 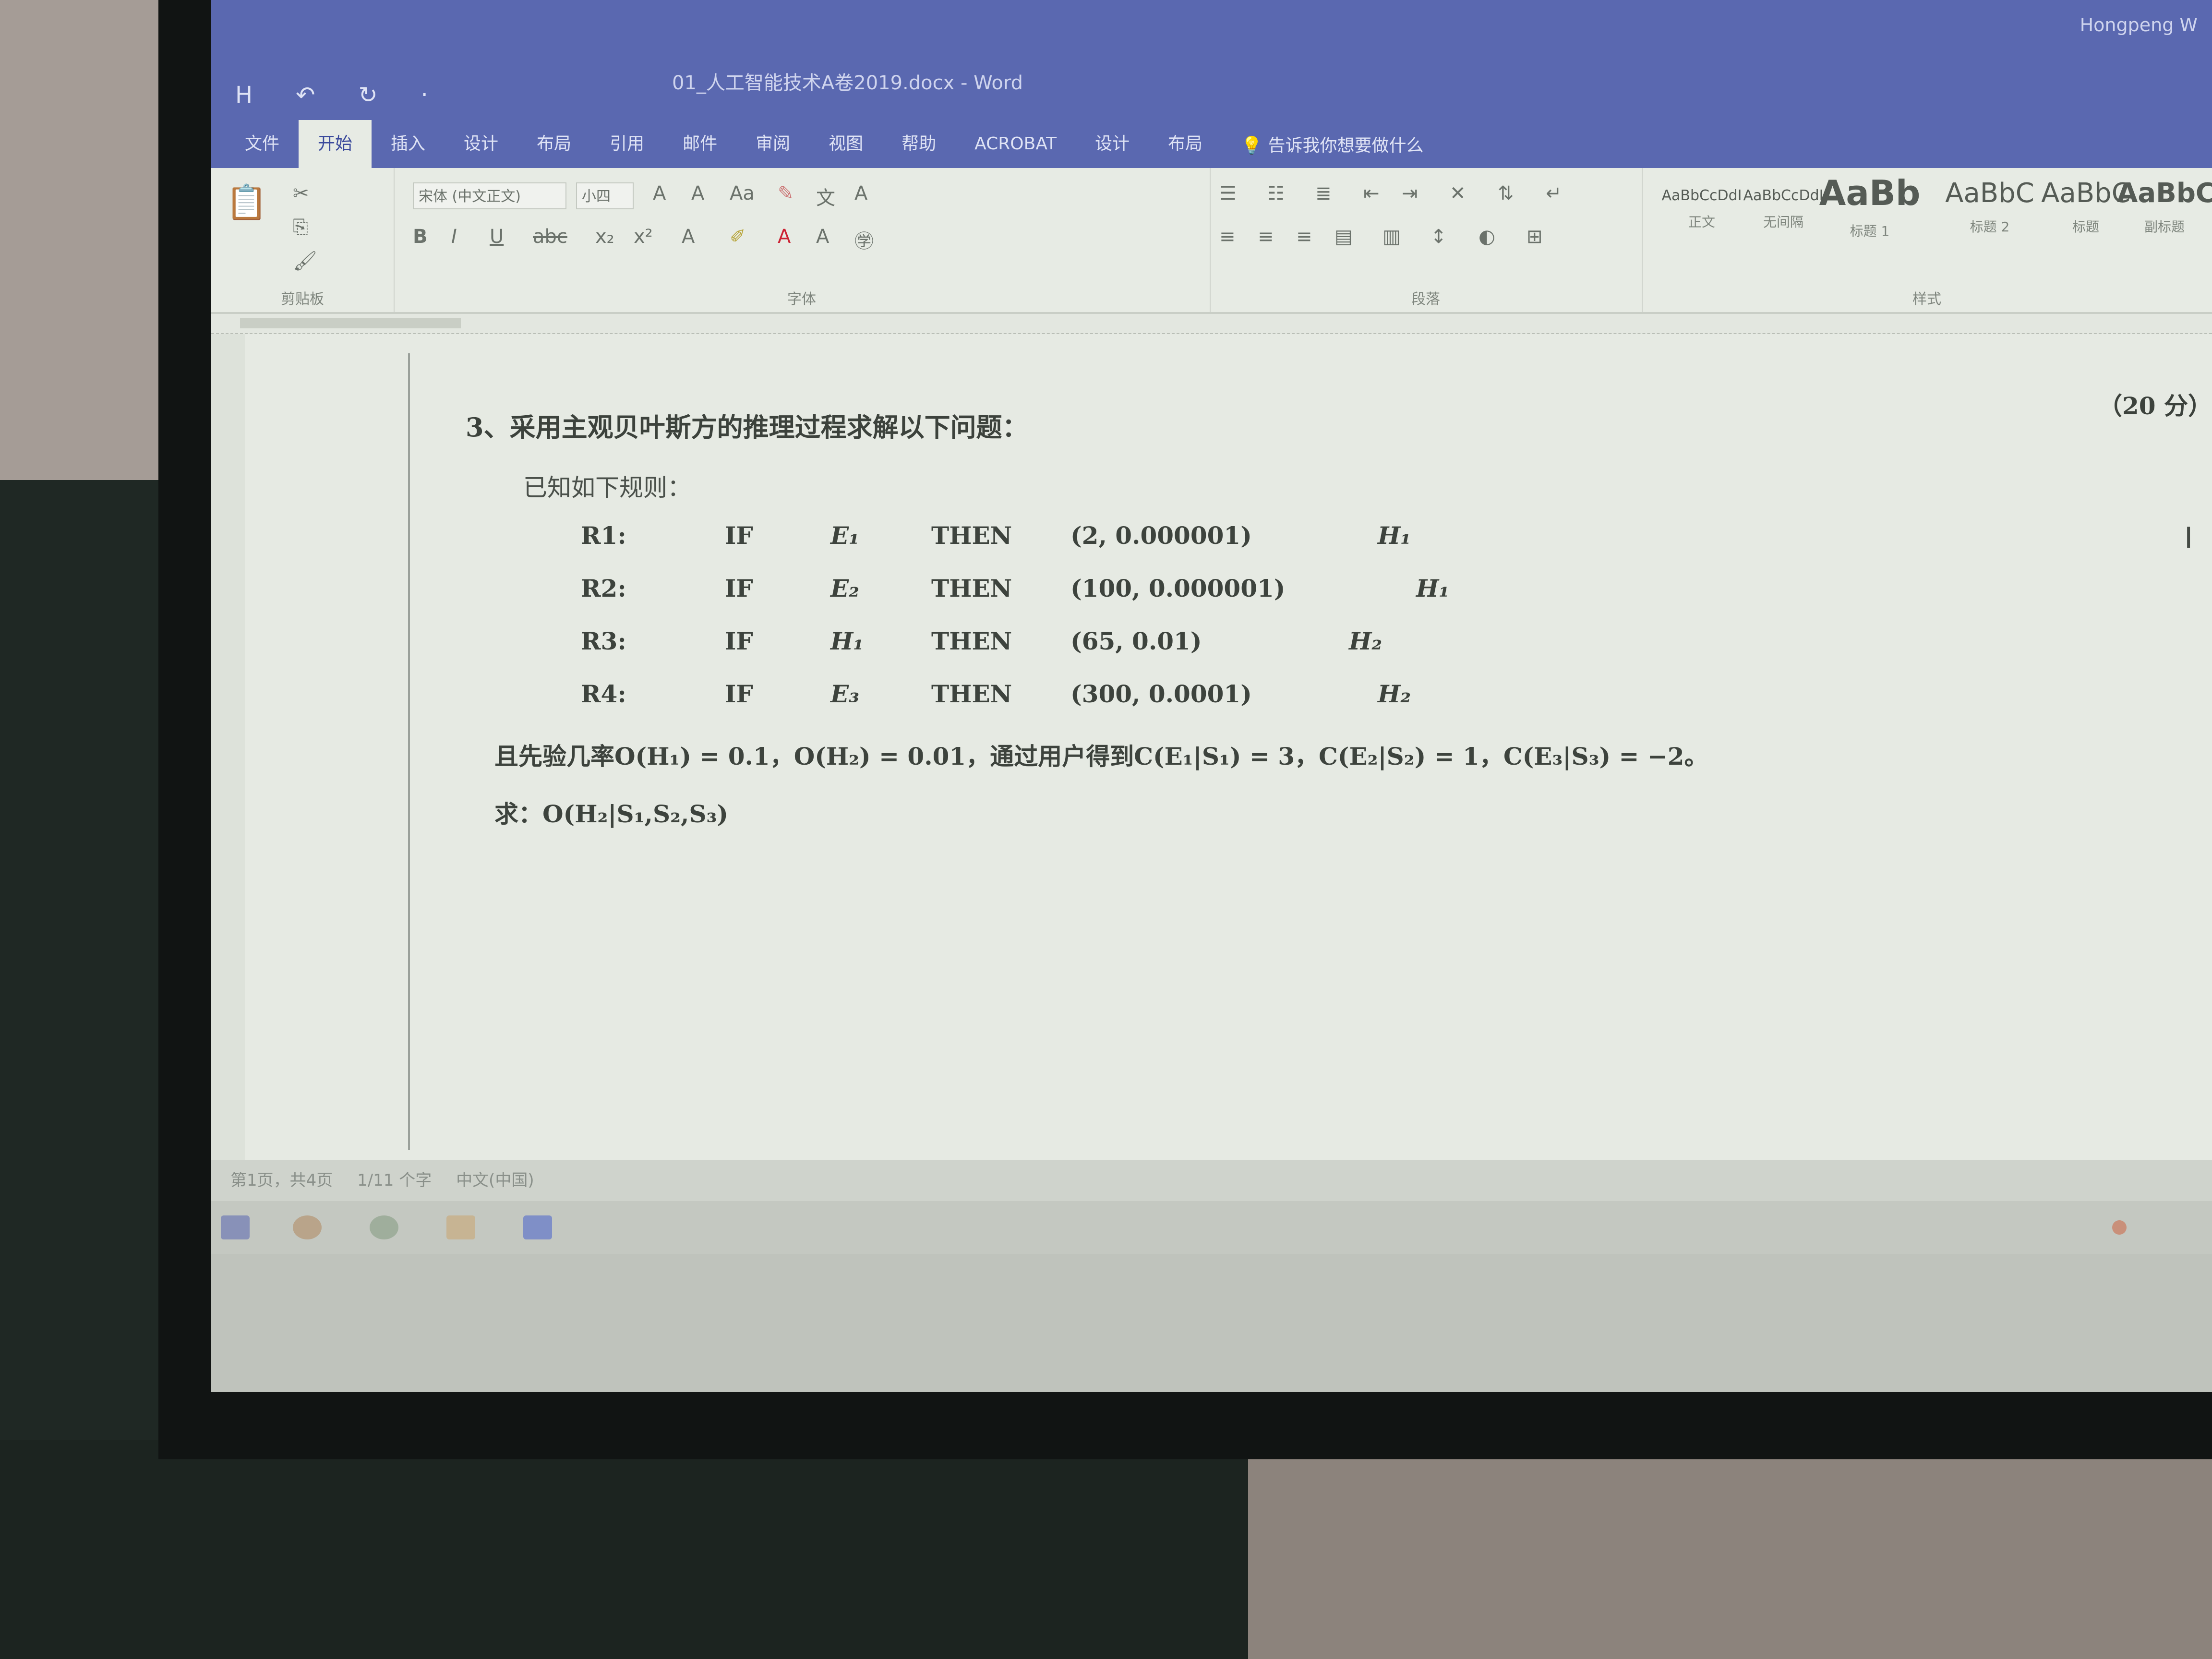 What do you see at coordinates (1185, 144) in the screenshot?
I see `tab-table-layout: 布局` at bounding box center [1185, 144].